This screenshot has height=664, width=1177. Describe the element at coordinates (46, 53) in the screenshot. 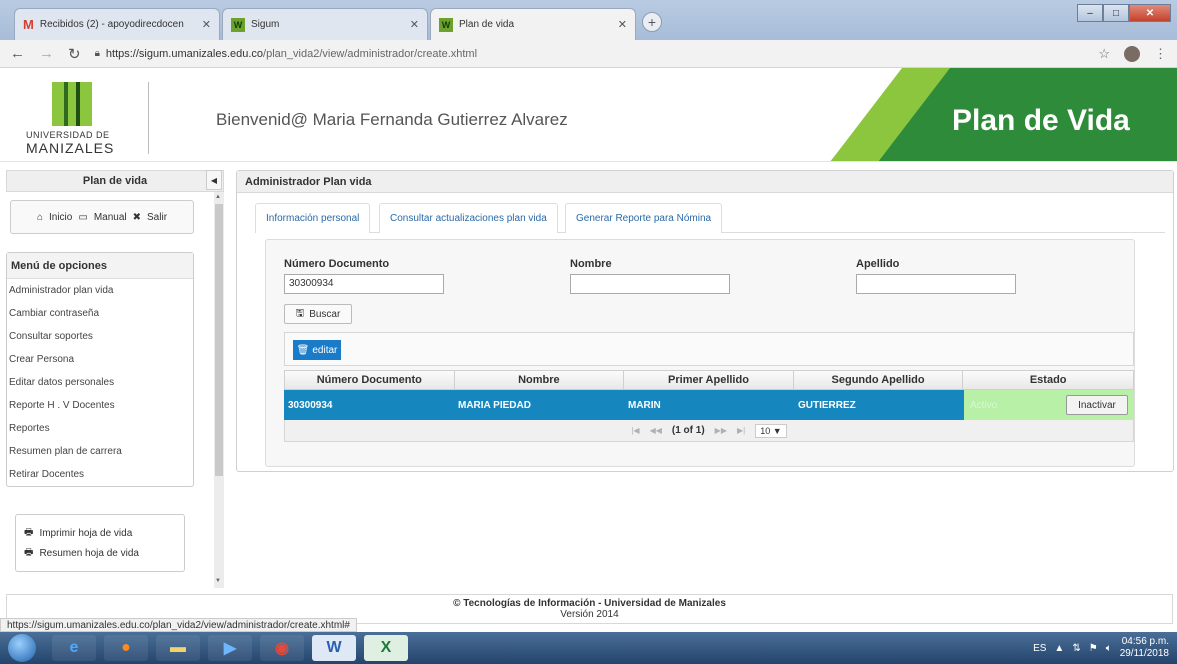

I see `forward-arrow-icon: →` at that location.